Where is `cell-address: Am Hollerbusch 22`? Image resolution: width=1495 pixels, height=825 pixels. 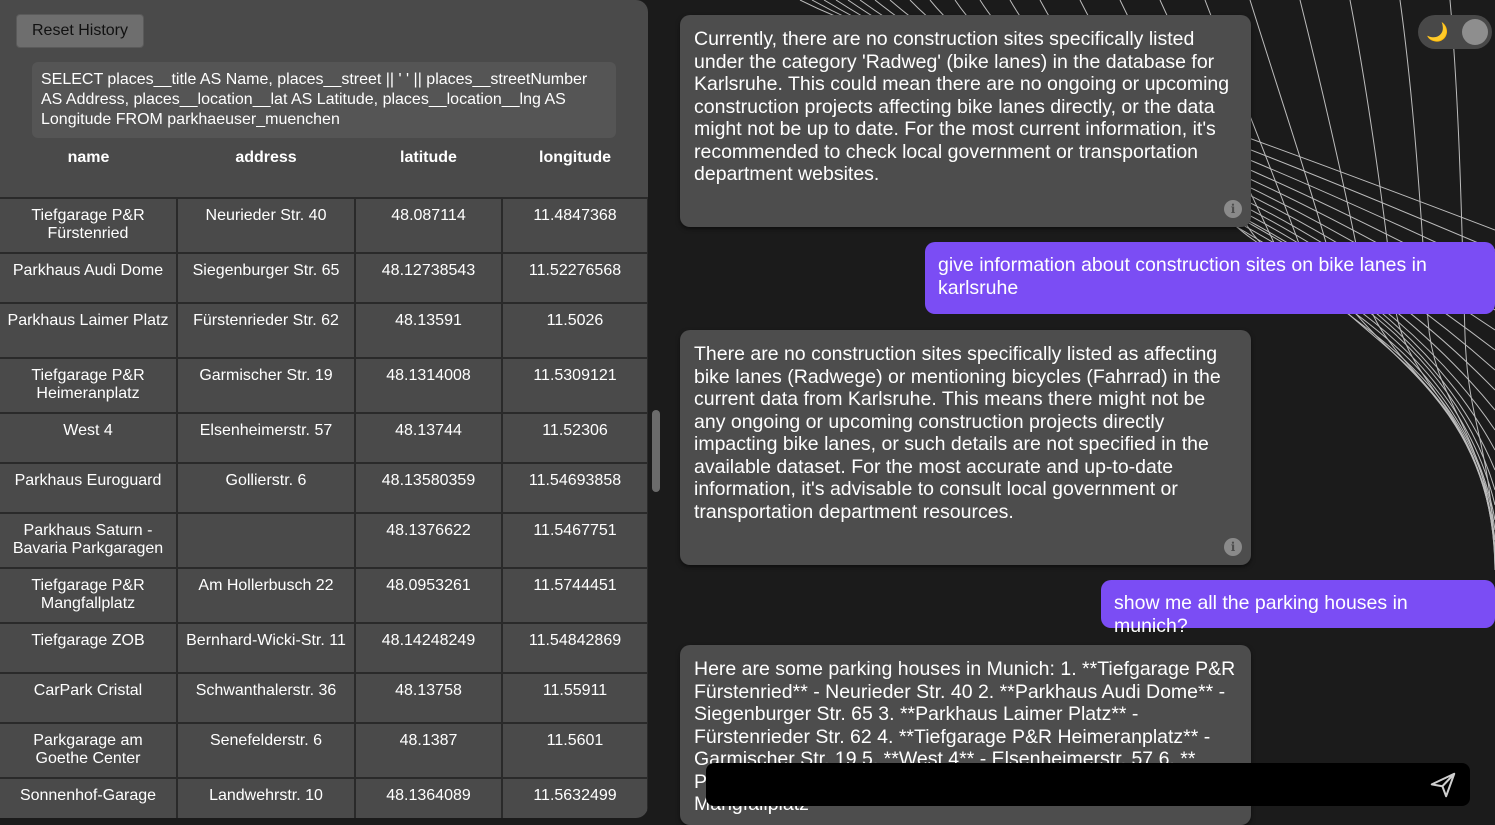
cell-address: Am Hollerbusch 22 is located at coordinates (266, 595).